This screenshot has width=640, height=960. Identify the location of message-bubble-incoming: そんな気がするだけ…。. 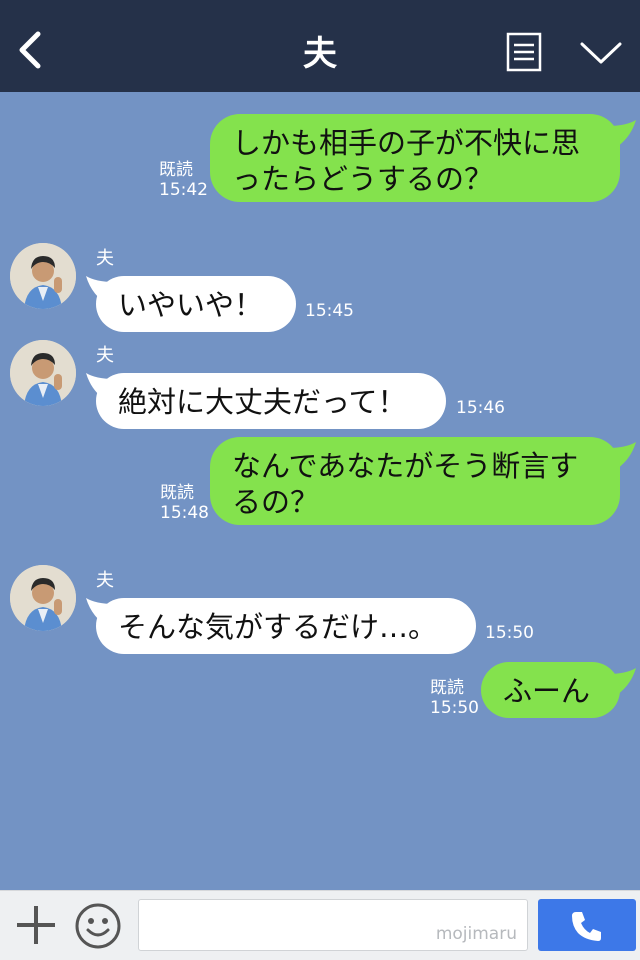
(286, 626).